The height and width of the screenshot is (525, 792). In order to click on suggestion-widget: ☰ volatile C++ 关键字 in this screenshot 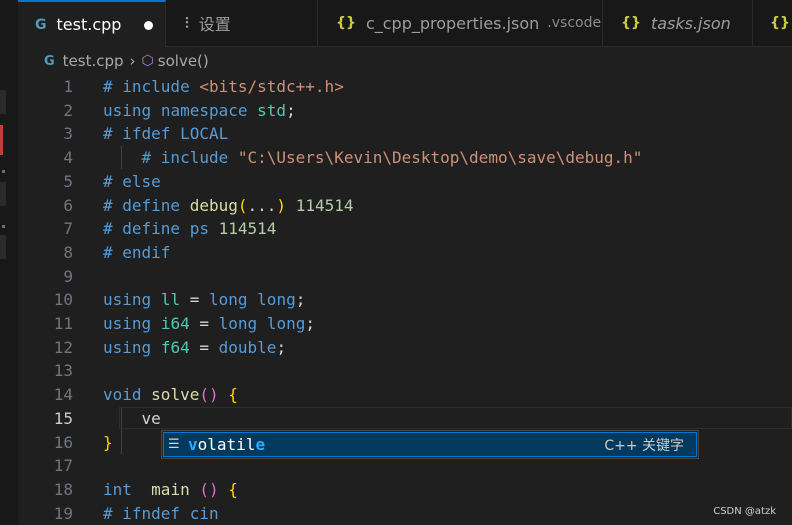, I will do `click(430, 444)`.